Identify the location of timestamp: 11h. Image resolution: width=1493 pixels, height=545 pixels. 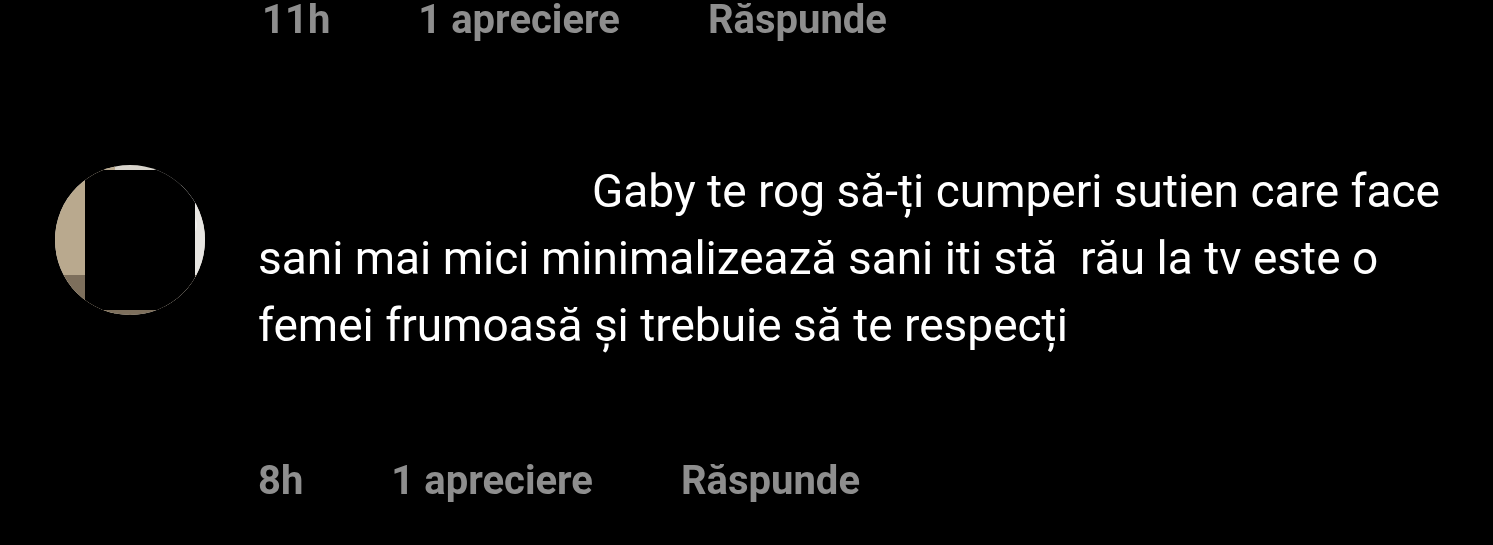
(296, 22).